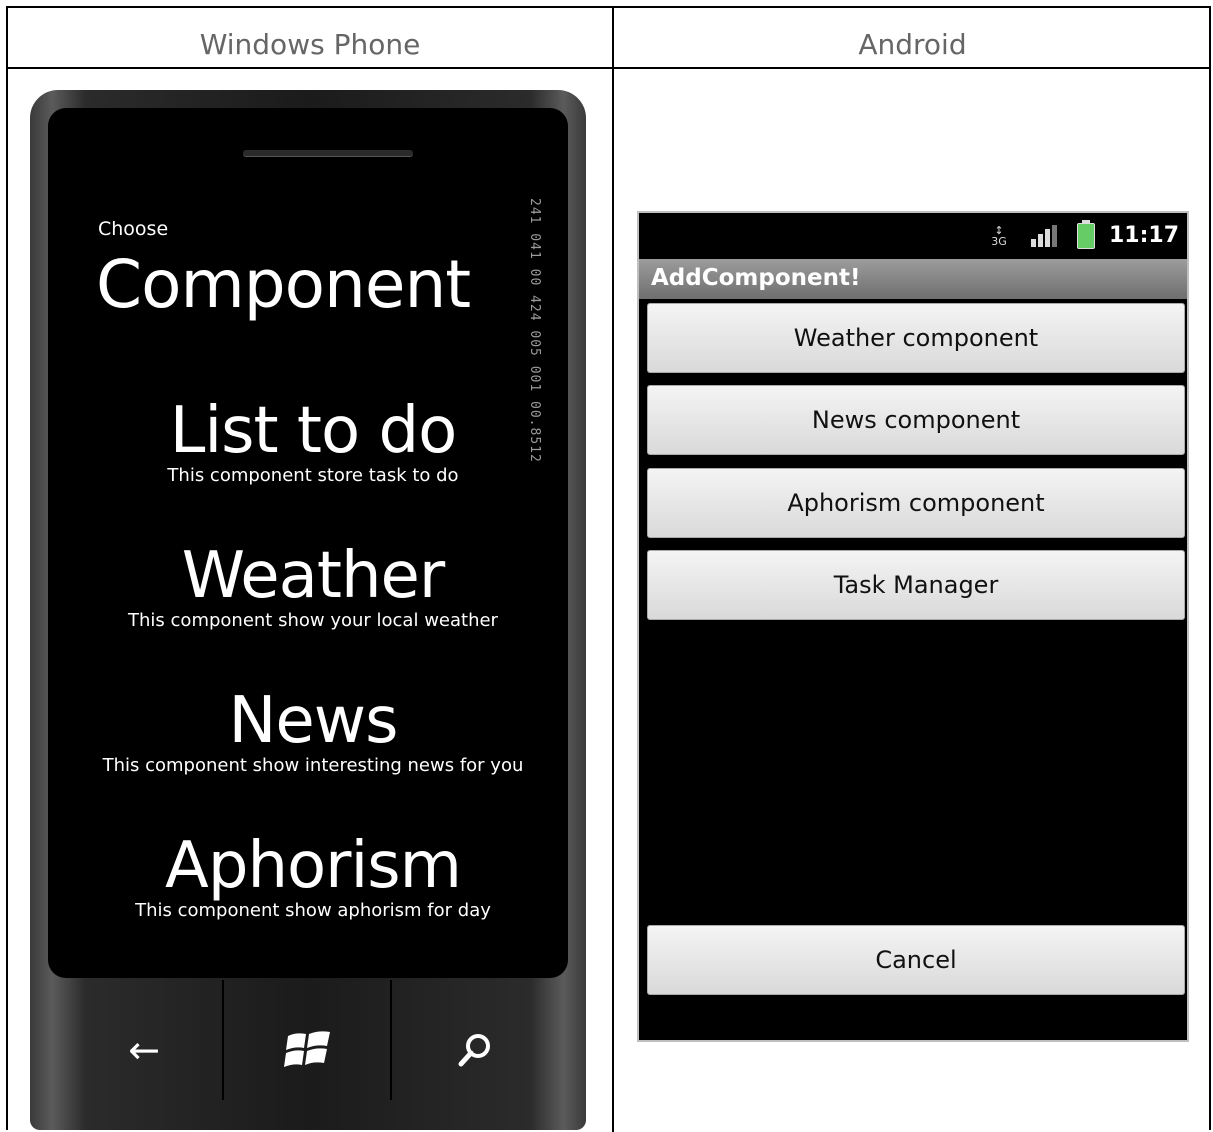  Describe the element at coordinates (1086, 234) in the screenshot. I see `battery-icon` at that location.